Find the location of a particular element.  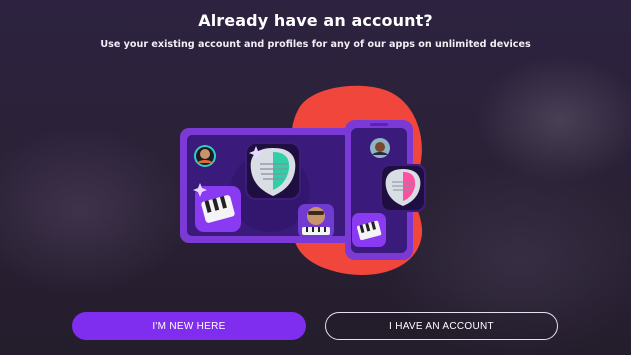

have-account-button: I HAVE AN ACCOUNT is located at coordinates (441, 326).